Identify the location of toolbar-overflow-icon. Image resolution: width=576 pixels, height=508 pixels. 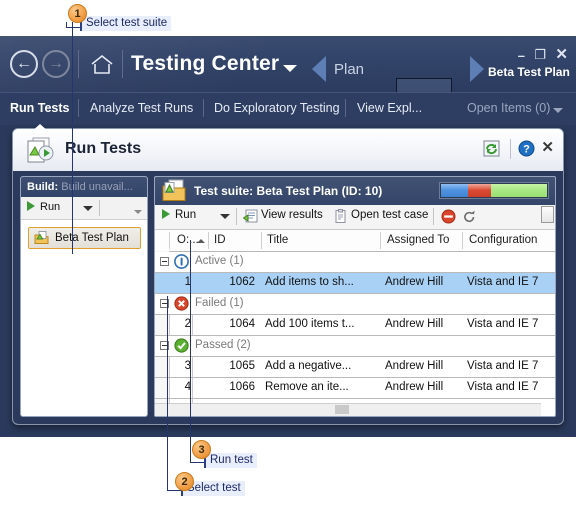
(138, 212).